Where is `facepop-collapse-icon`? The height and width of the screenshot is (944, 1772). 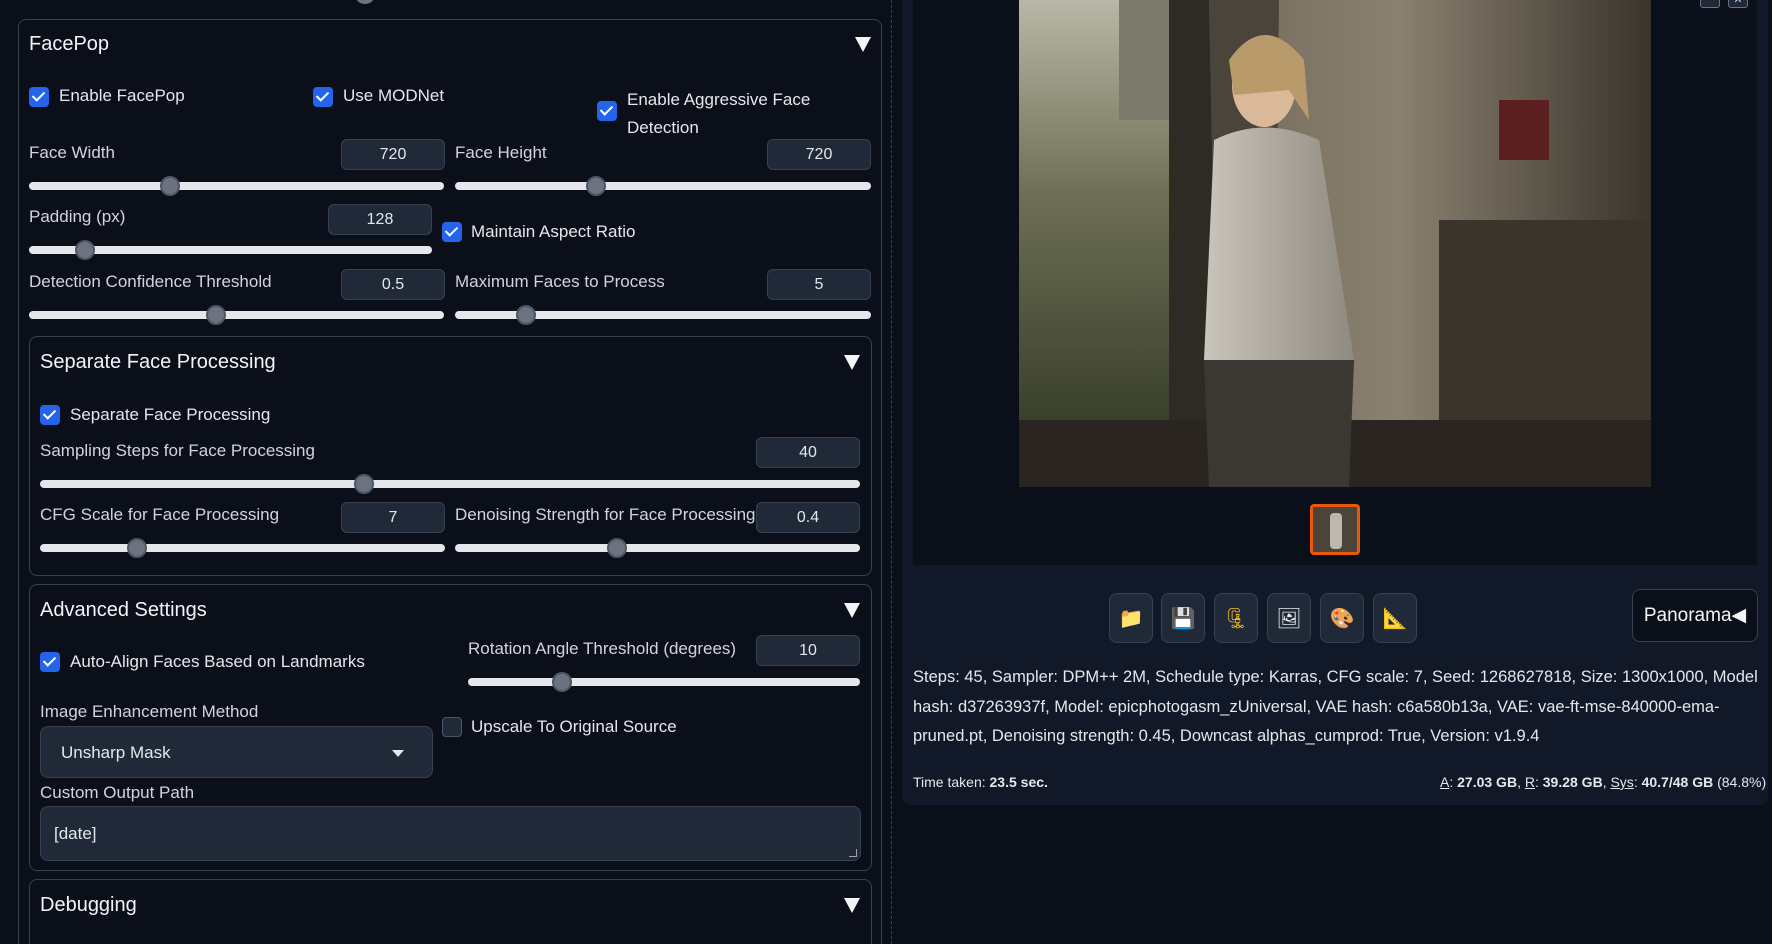 facepop-collapse-icon is located at coordinates (863, 44).